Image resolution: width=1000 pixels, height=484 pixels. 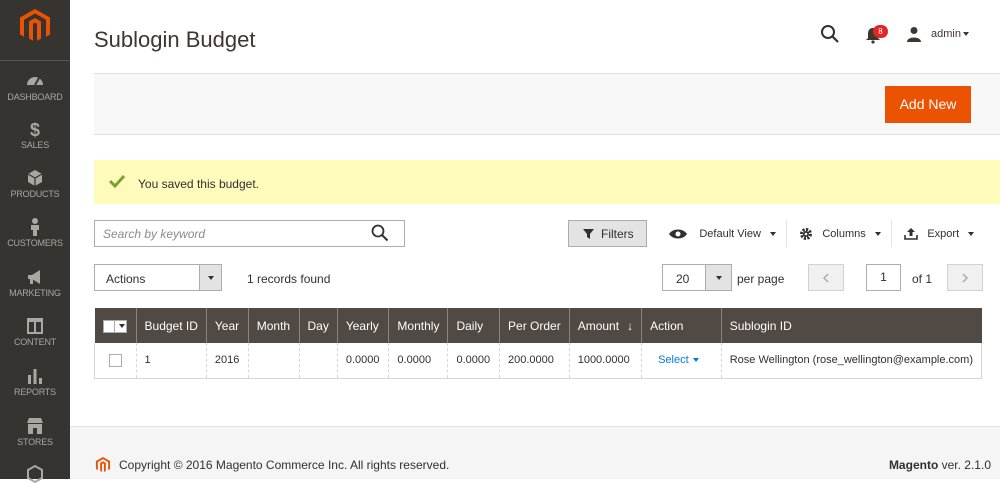 I want to click on bar-chart-icon, so click(x=35, y=376).